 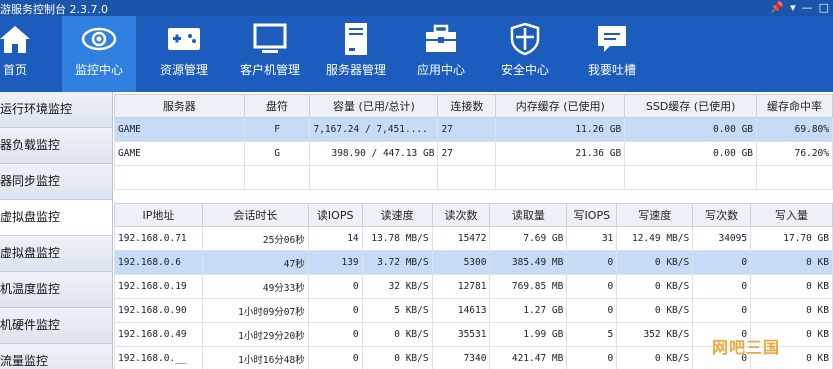 I want to click on cell-drive, so click(x=277, y=177).